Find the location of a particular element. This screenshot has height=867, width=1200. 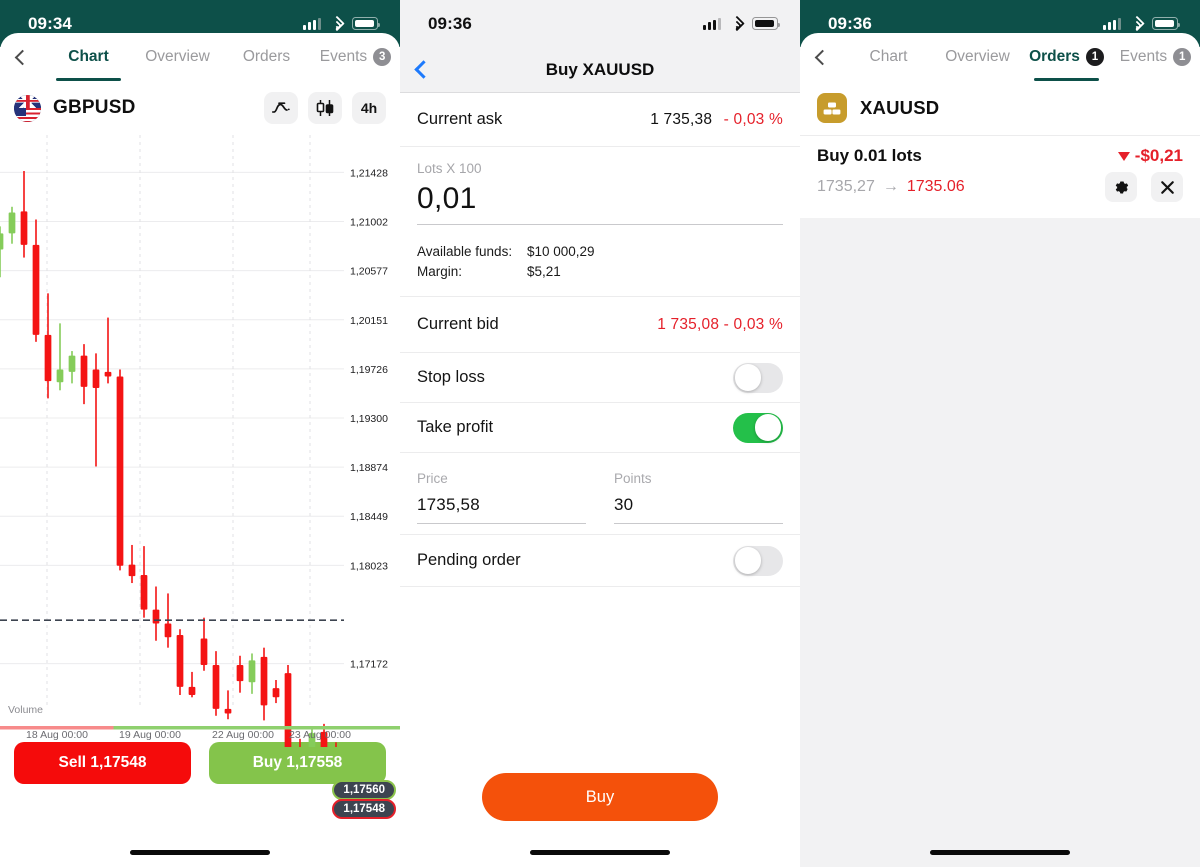

stop-loss-label: Stop loss is located at coordinates (451, 377).